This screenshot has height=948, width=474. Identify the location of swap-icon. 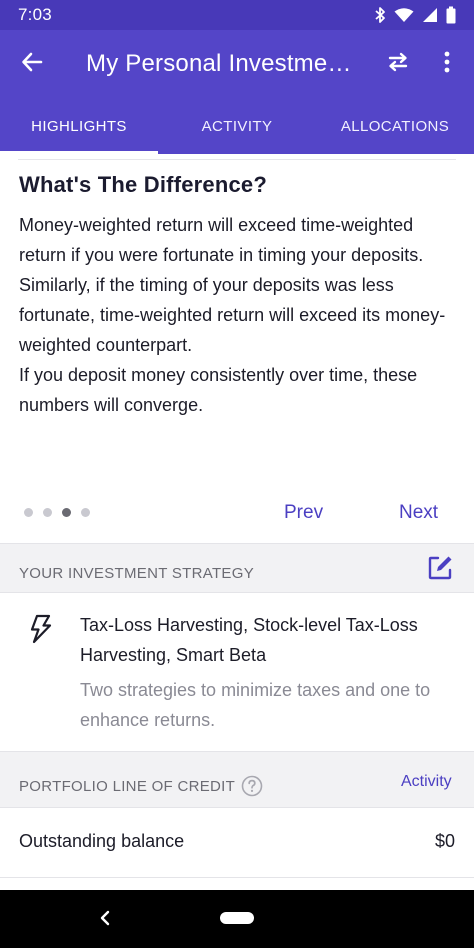
(398, 64).